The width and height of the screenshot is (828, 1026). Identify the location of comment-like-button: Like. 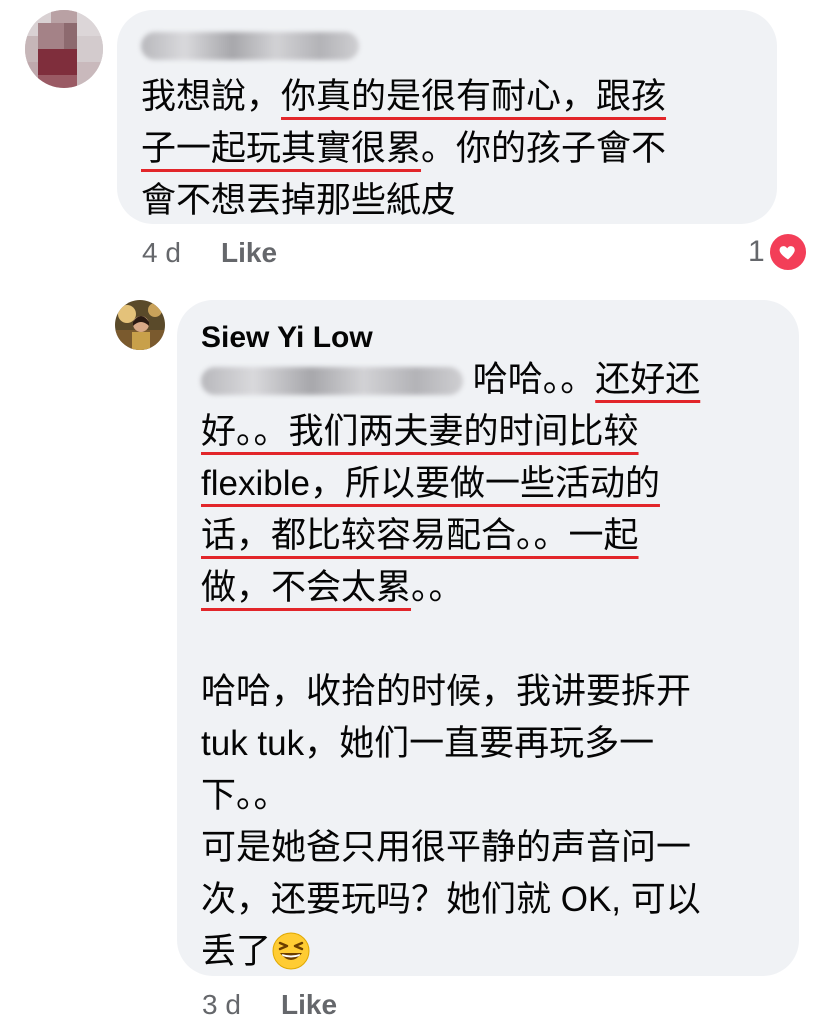
(249, 253).